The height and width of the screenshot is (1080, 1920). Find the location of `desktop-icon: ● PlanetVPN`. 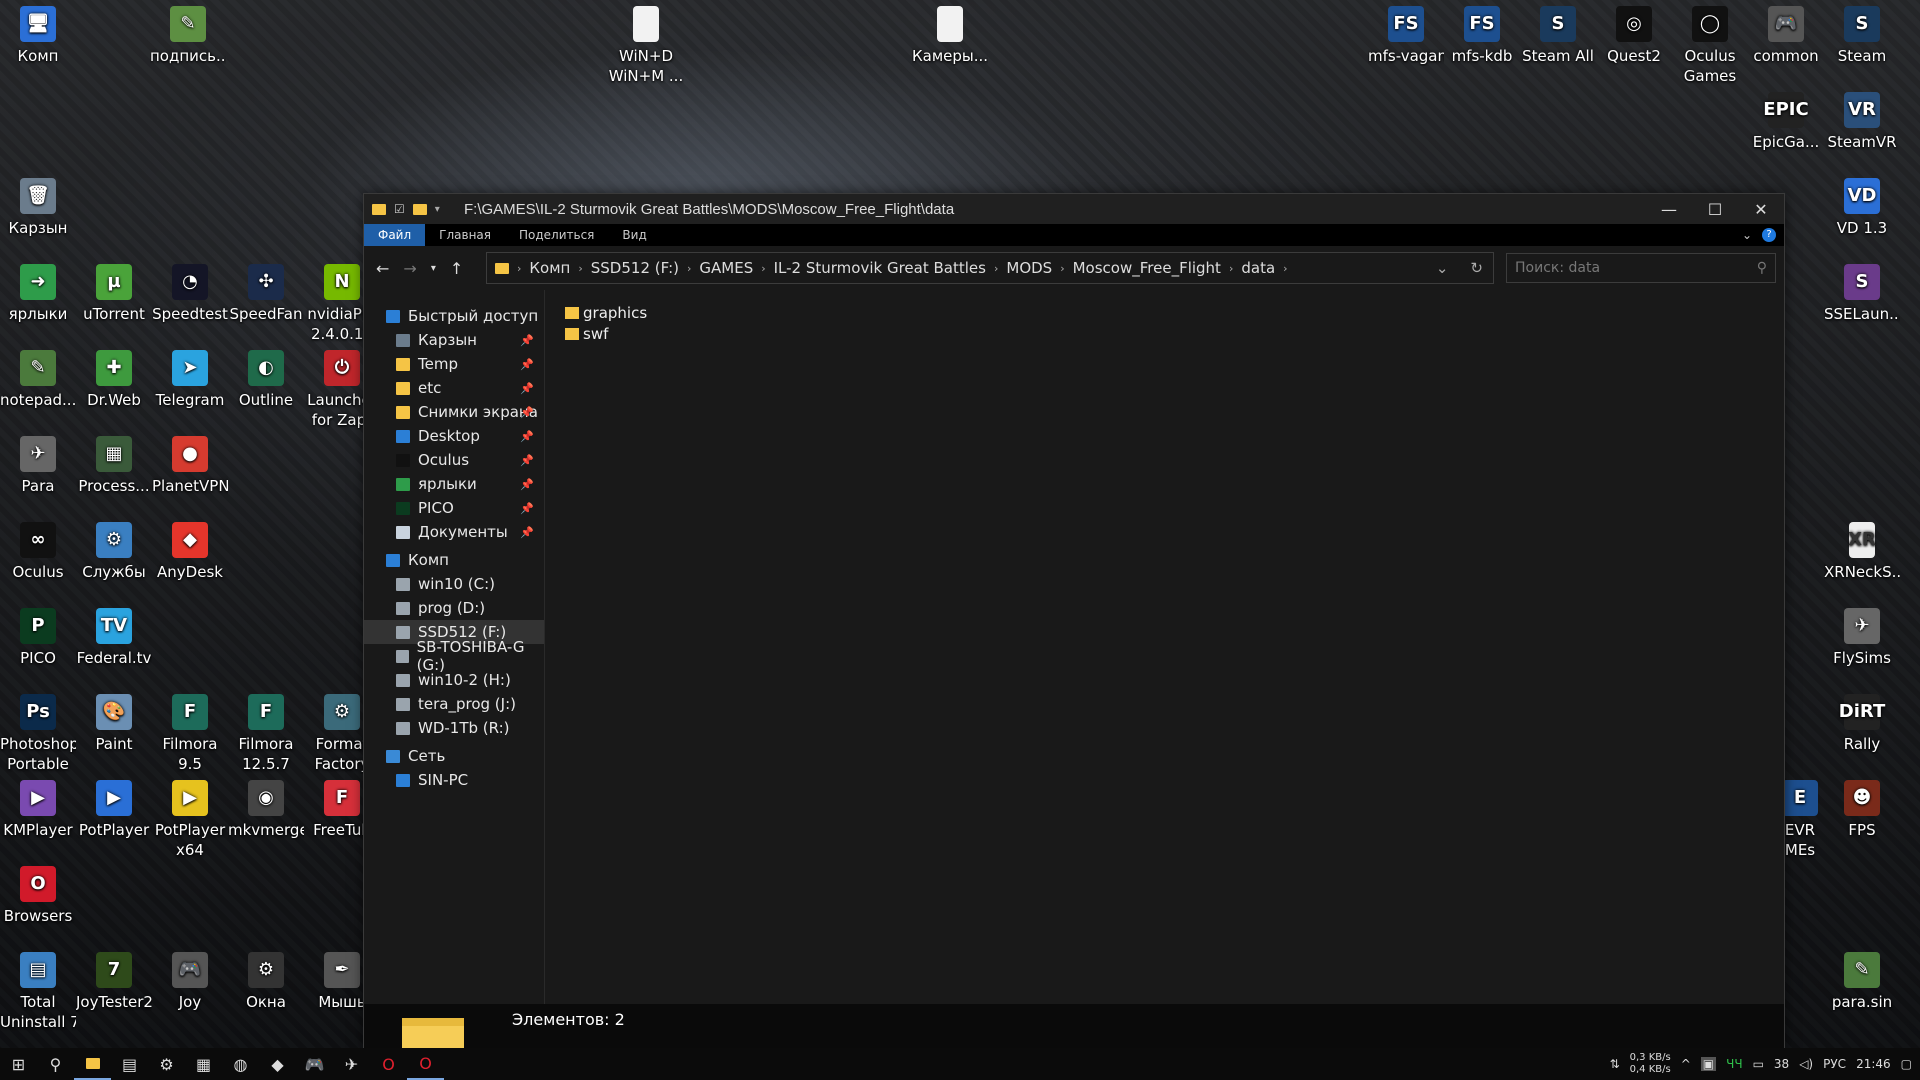

desktop-icon: ● PlanetVPN is located at coordinates (190, 463).